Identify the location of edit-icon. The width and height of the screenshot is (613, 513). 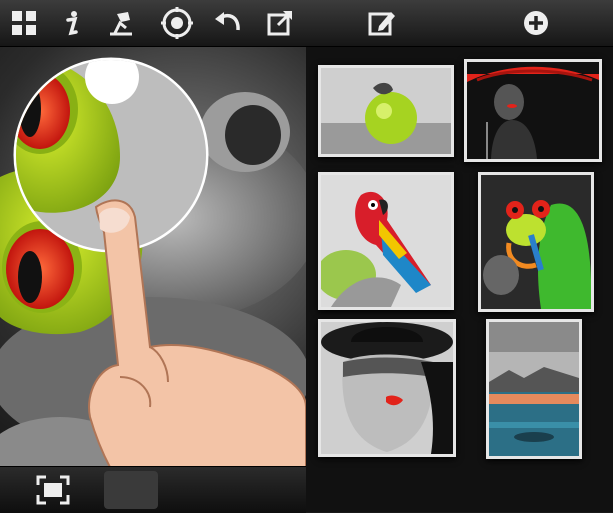
(382, 23).